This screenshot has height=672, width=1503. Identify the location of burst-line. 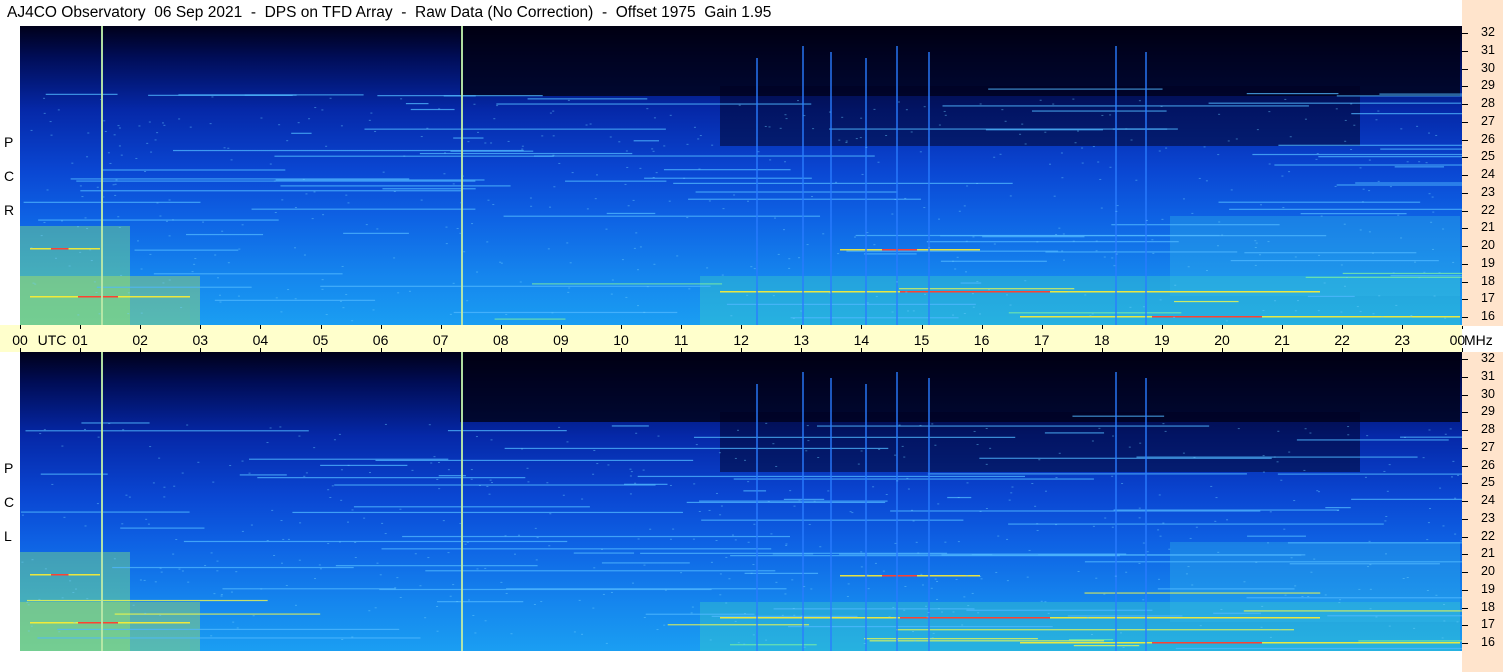
(803, 511).